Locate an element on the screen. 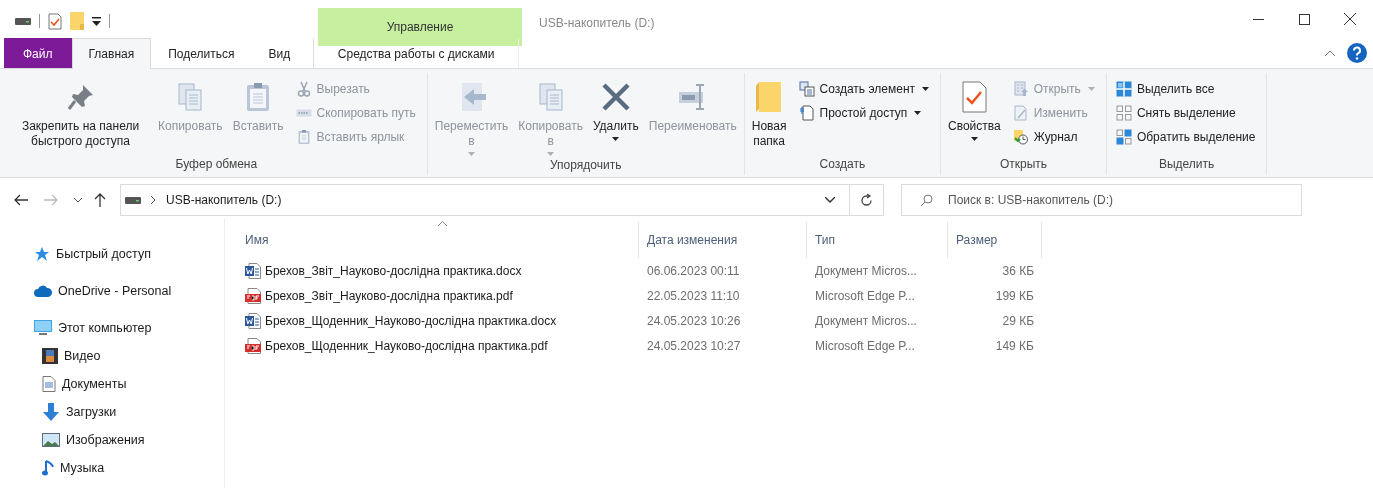 The image size is (1373, 488). search-field: Поиск в: USB-накопитель (D:) is located at coordinates (1101, 200).